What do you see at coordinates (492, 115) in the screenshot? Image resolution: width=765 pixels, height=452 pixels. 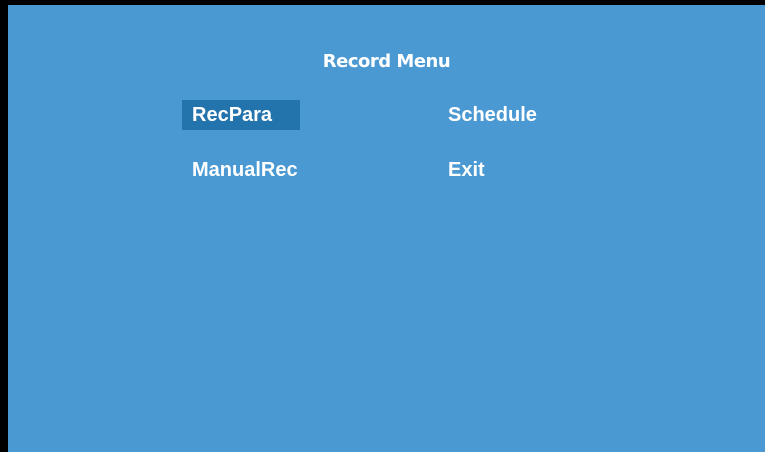 I see `menu-item-schedule: Schedule` at bounding box center [492, 115].